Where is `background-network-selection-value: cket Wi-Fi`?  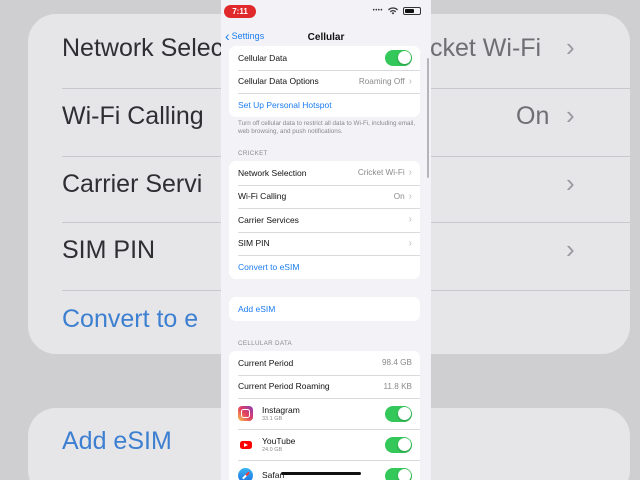
background-network-selection-value: cket Wi-Fi is located at coordinates (486, 48).